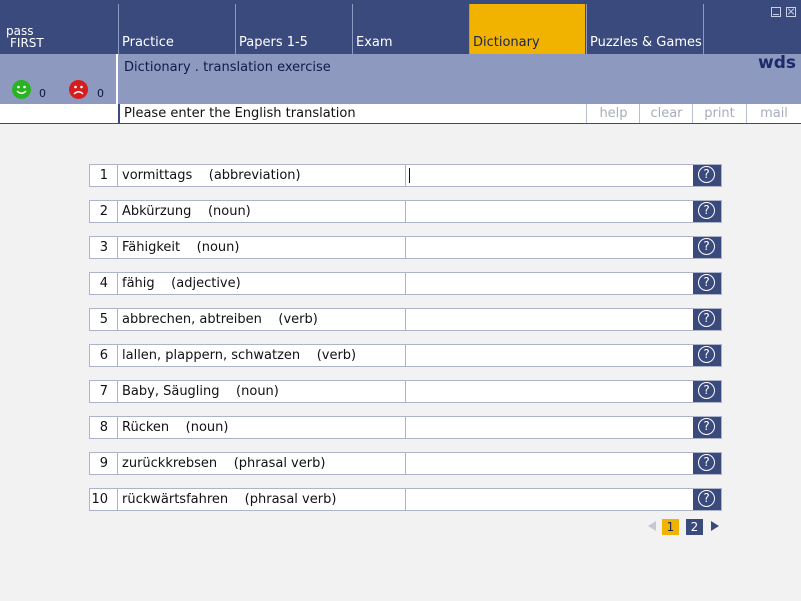  Describe the element at coordinates (694, 527) in the screenshot. I see `page-2-button: 2` at that location.